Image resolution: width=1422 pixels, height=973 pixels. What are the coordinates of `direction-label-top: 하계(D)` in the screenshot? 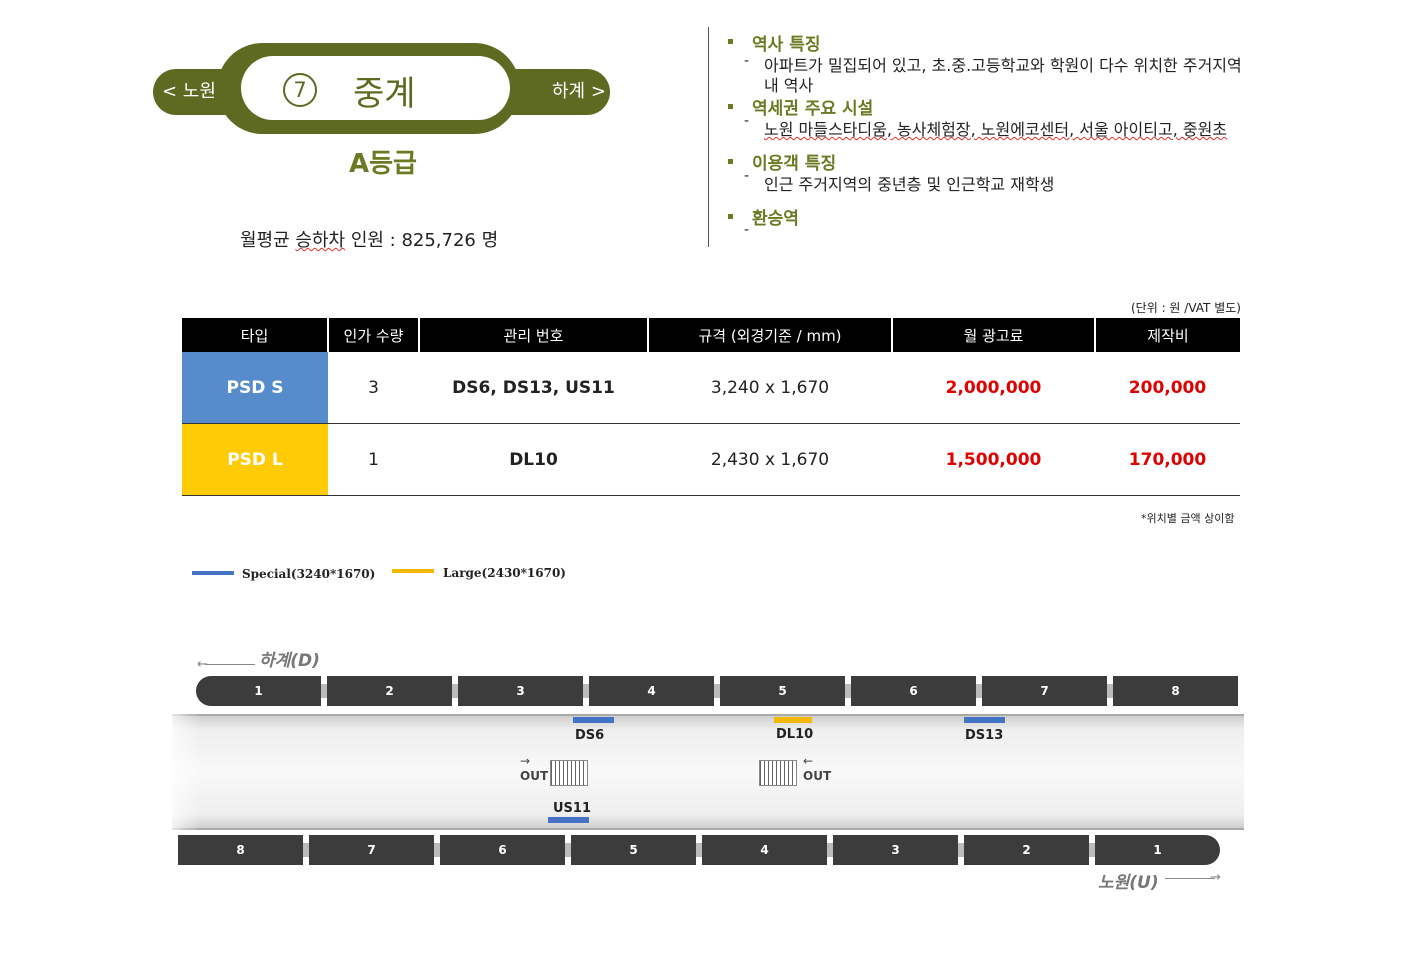 It's located at (289, 661).